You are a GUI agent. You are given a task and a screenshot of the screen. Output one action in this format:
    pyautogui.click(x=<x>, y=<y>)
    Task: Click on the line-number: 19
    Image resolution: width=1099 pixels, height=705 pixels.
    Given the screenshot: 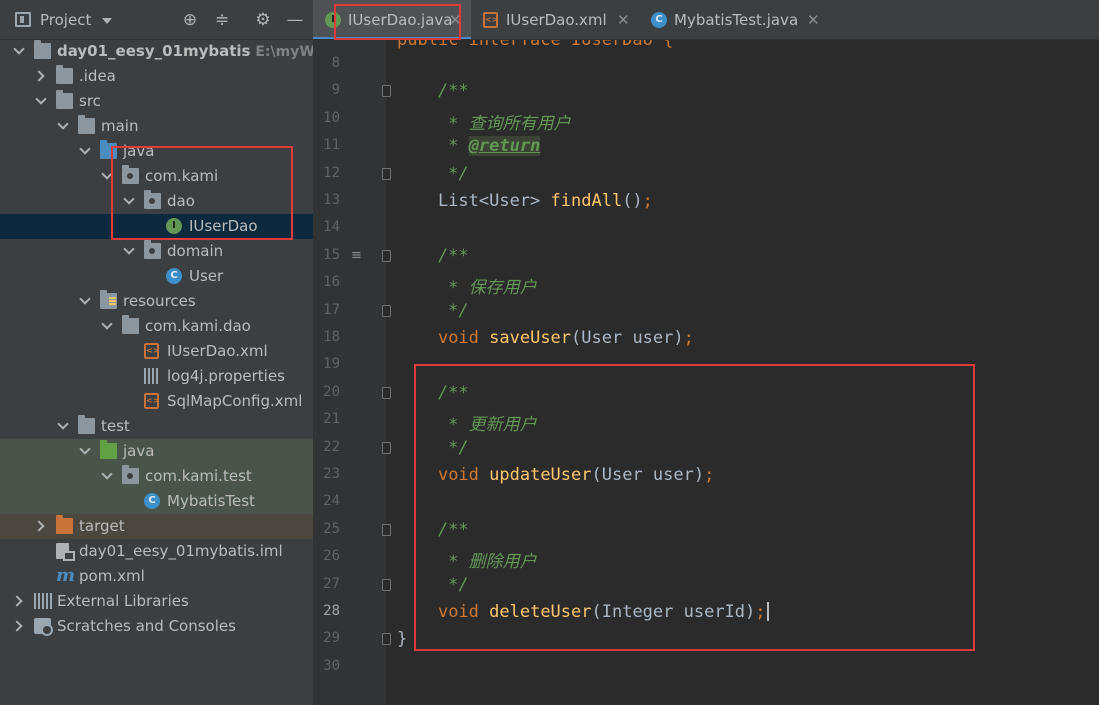 What is the action you would take?
    pyautogui.click(x=331, y=364)
    